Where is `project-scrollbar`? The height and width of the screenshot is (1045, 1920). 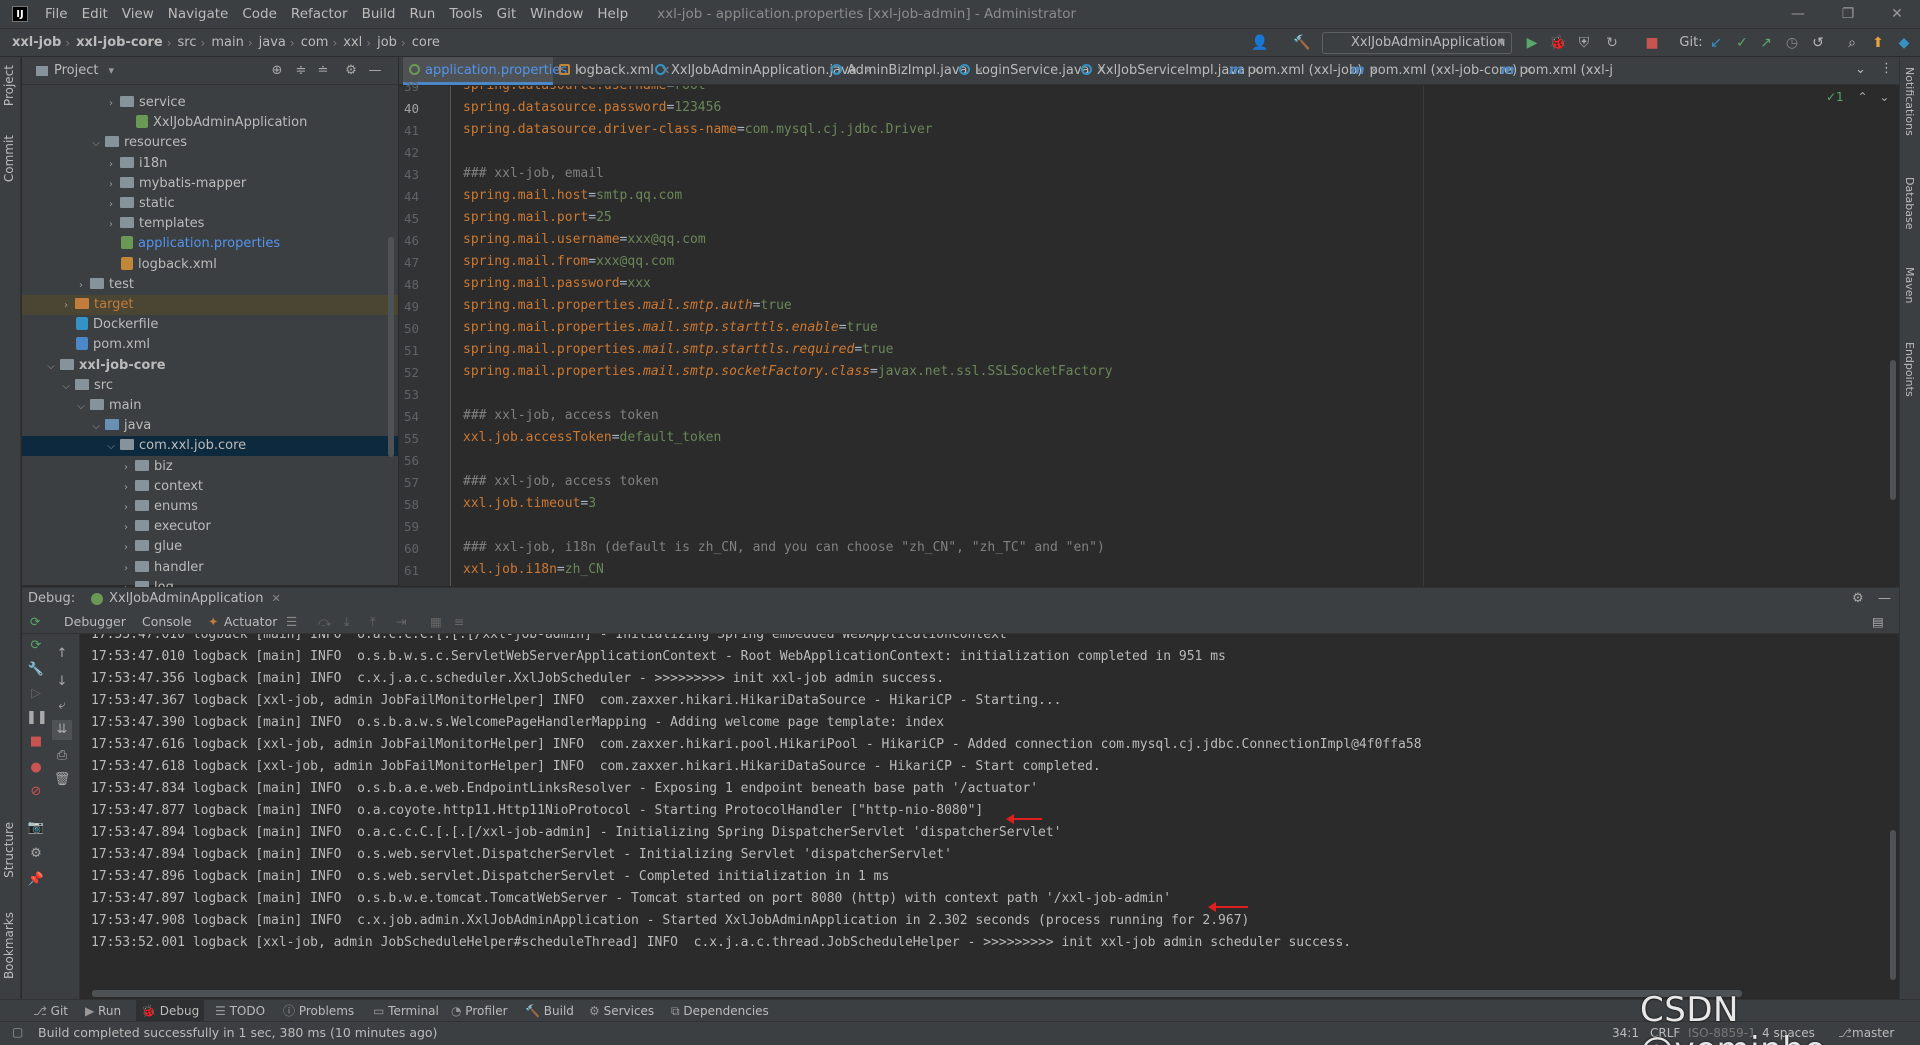
project-scrollbar is located at coordinates (391, 347).